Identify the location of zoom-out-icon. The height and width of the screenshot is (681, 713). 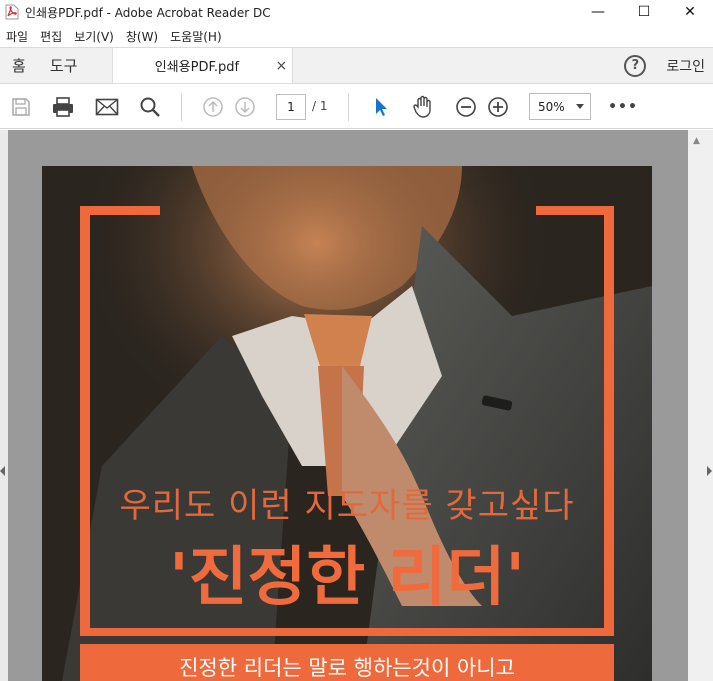
(466, 107).